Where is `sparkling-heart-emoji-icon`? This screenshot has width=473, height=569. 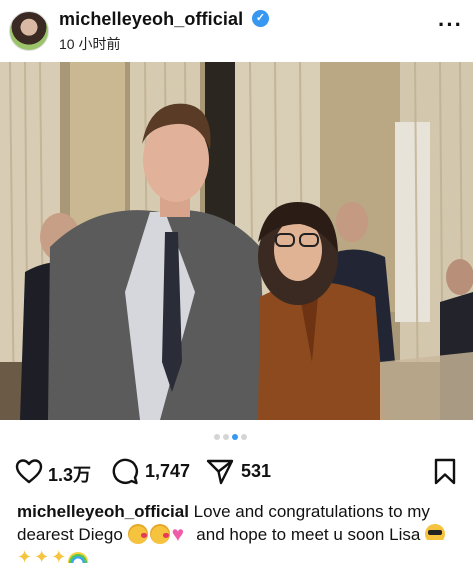
sparkling-heart-emoji-icon is located at coordinates (181, 534).